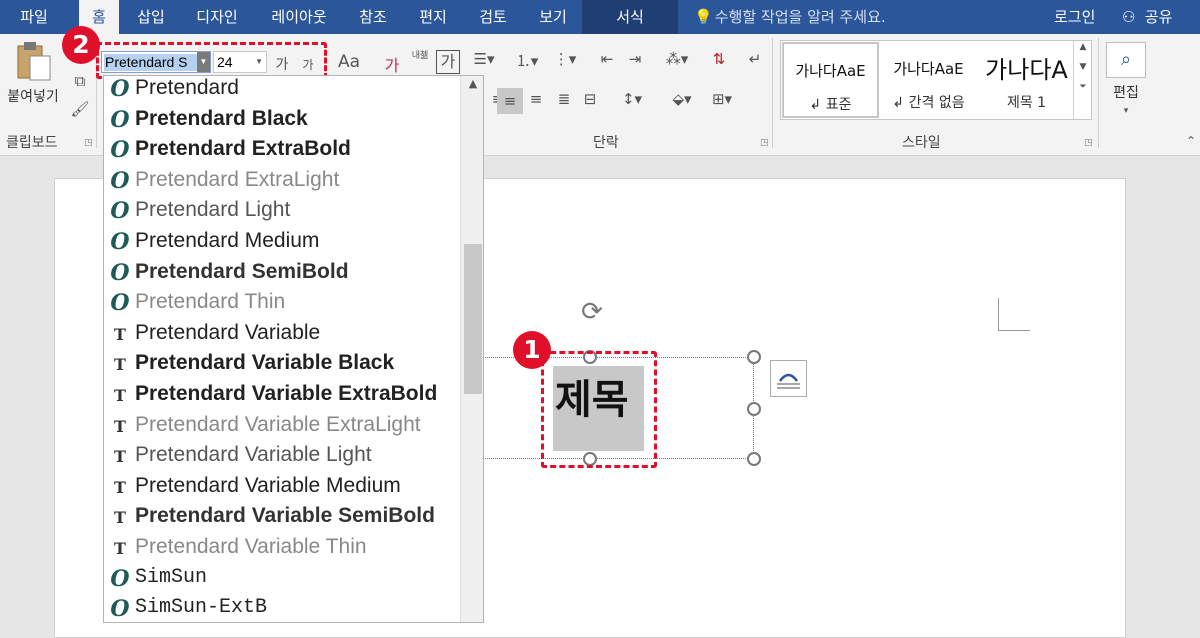 The height and width of the screenshot is (638, 1200). I want to click on tab-design: 디자인, so click(217, 17).